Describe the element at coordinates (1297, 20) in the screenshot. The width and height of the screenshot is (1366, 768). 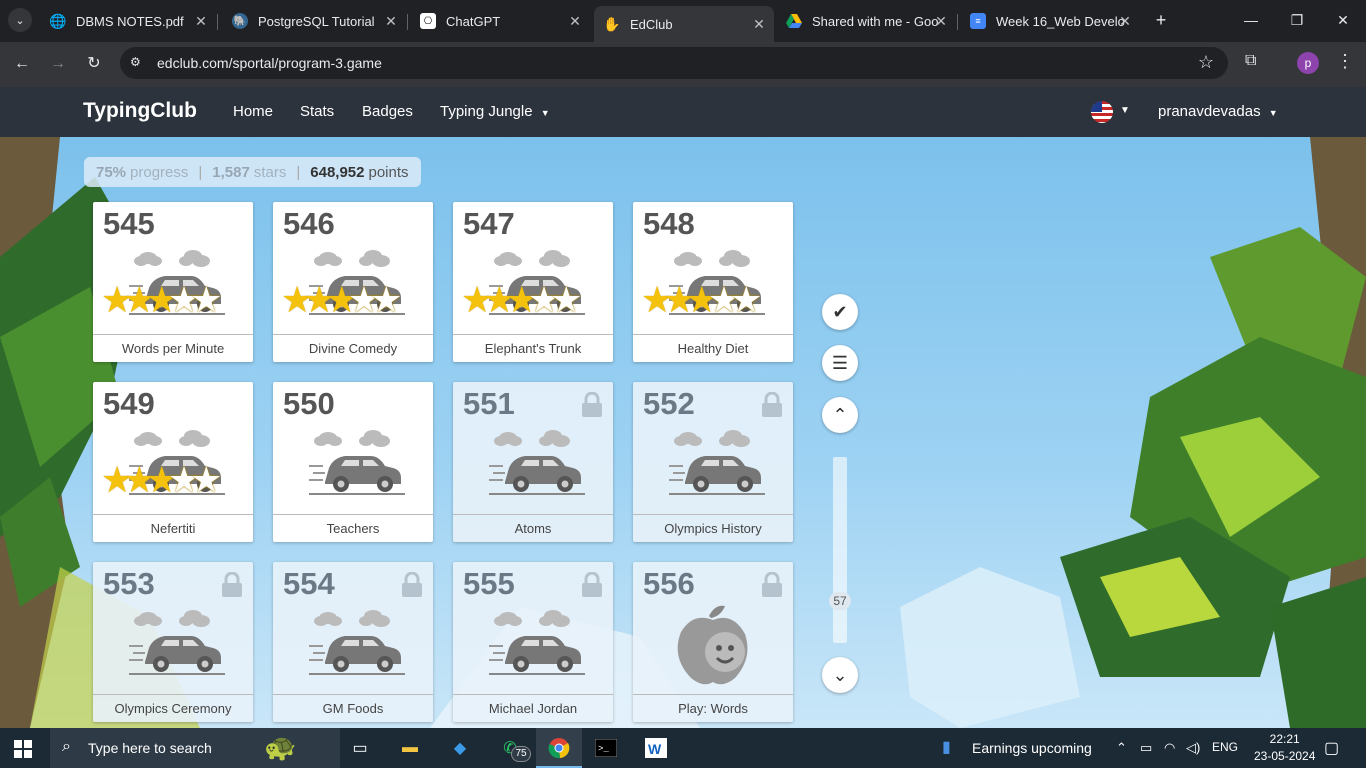
I see `restore-button: ❐` at that location.